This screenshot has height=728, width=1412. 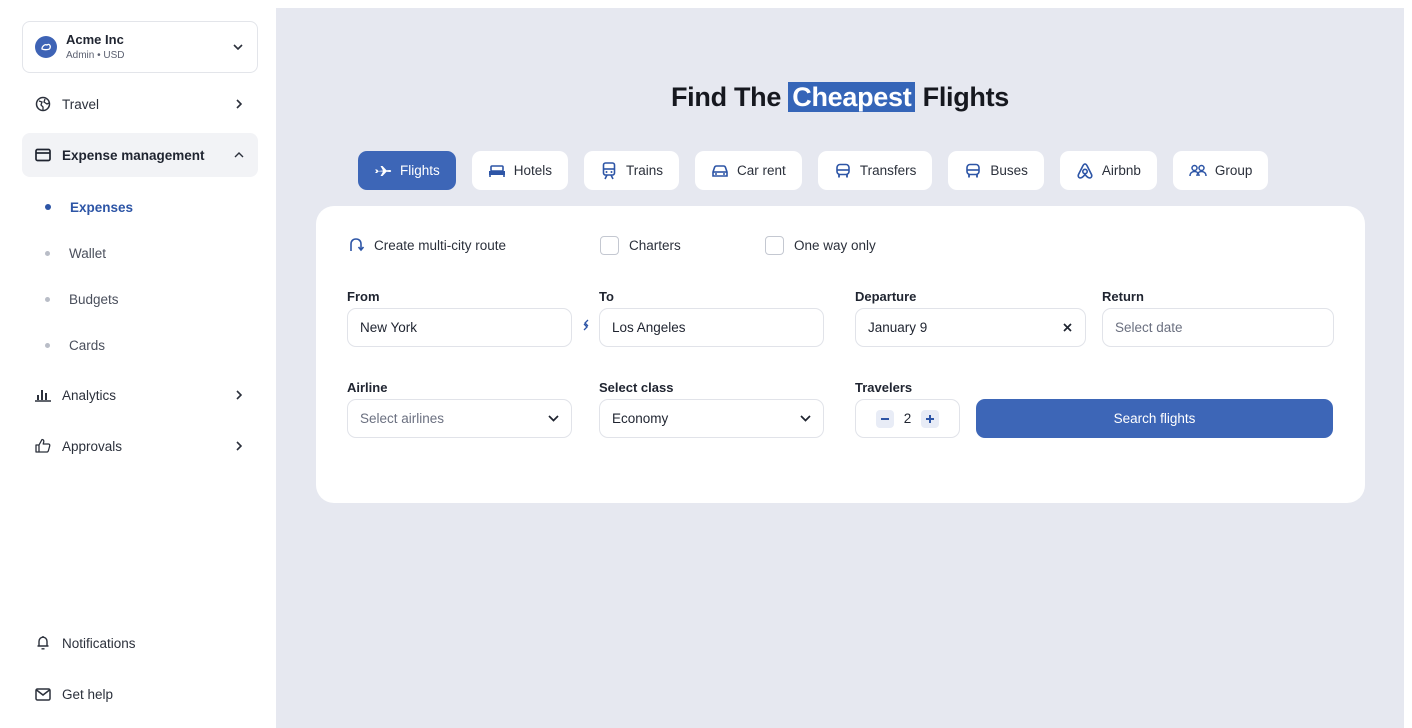 I want to click on one-way-option: One way only, so click(x=820, y=245).